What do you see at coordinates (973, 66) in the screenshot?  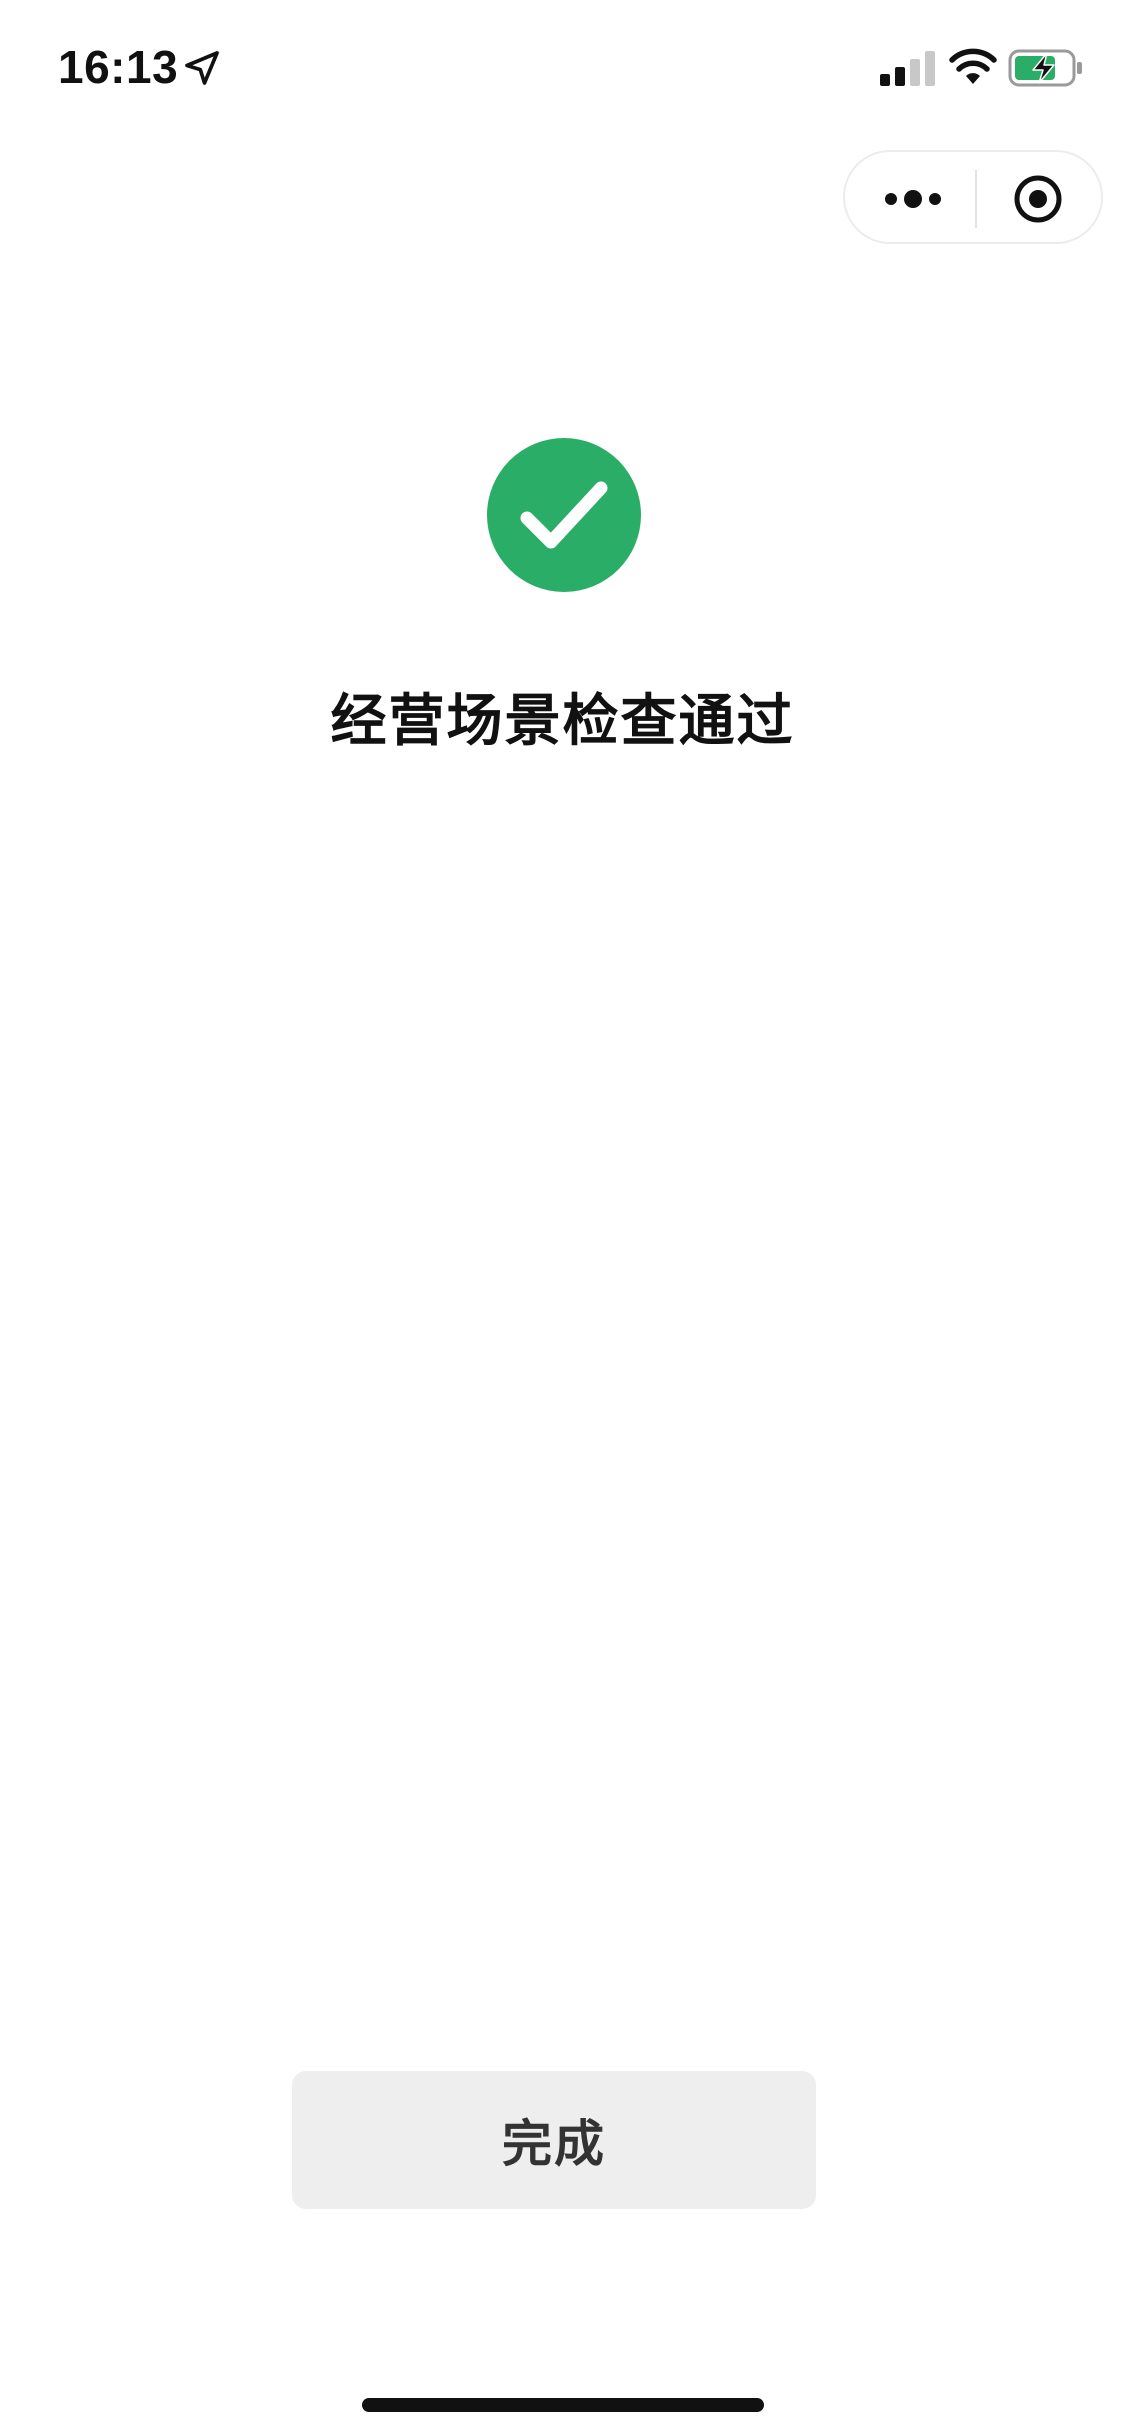 I see `wifi-icon` at bounding box center [973, 66].